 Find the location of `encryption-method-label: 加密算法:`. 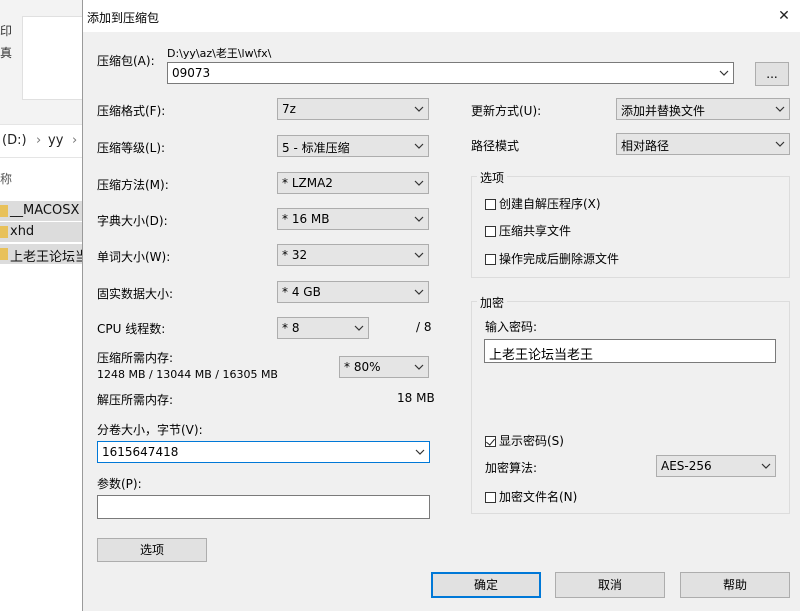

encryption-method-label: 加密算法: is located at coordinates (511, 468).